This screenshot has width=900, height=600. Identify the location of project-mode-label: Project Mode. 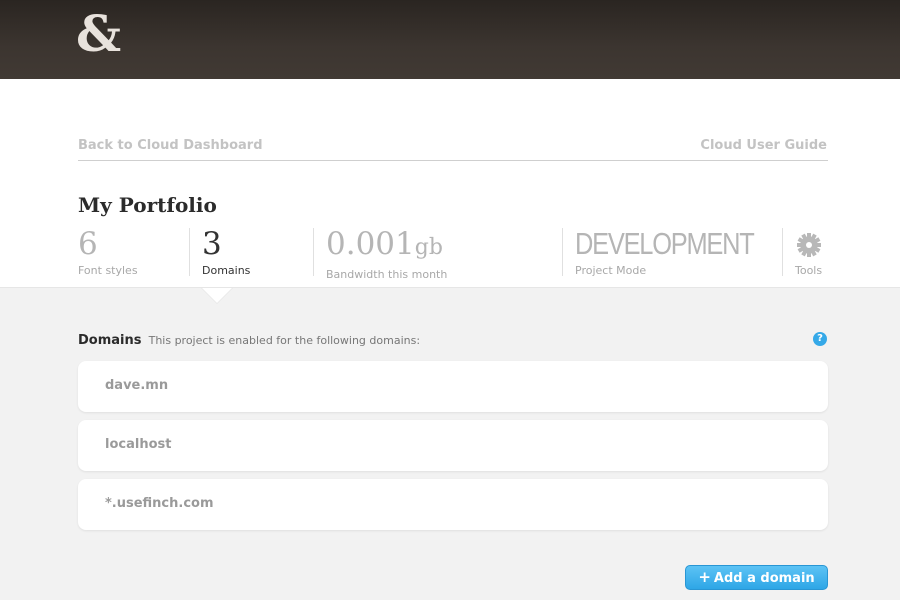
(611, 270).